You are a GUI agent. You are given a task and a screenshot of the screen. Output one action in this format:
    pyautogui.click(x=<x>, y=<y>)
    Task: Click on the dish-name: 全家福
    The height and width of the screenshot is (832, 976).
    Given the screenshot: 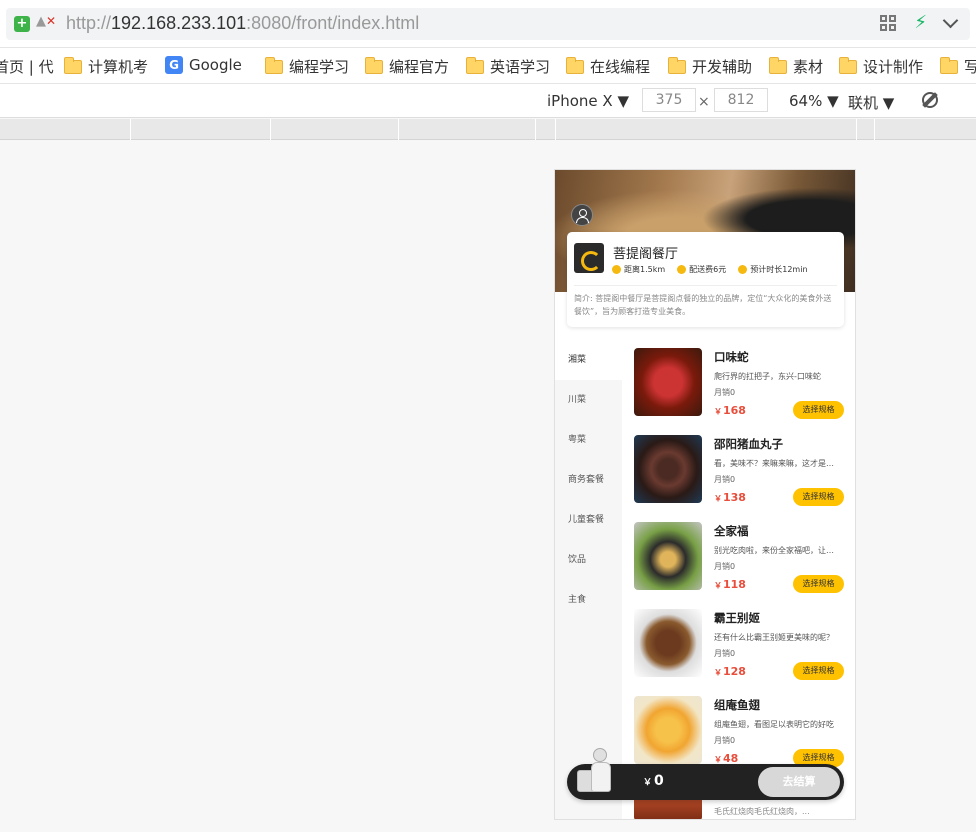 What is the action you would take?
    pyautogui.click(x=731, y=531)
    